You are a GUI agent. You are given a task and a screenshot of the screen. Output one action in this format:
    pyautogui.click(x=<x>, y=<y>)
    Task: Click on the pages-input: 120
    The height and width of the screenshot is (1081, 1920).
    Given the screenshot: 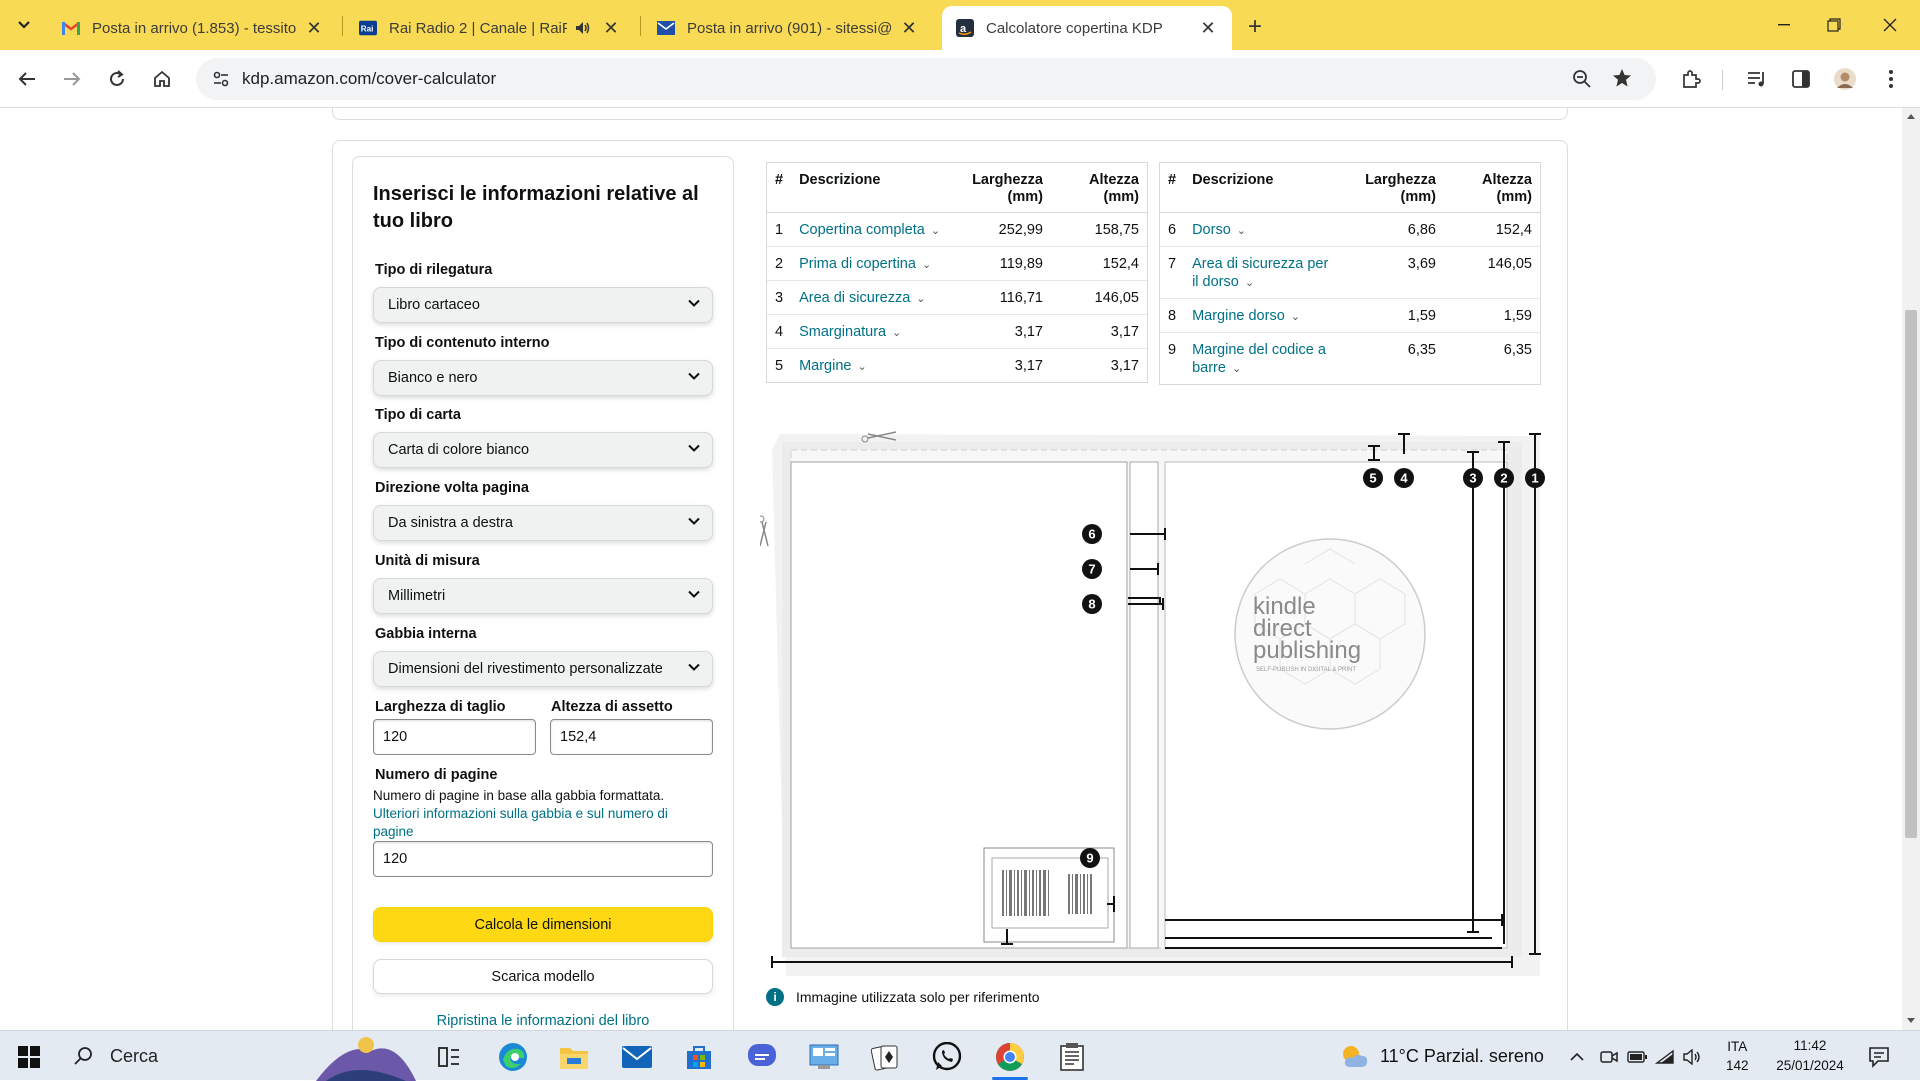 What is the action you would take?
    pyautogui.click(x=543, y=859)
    